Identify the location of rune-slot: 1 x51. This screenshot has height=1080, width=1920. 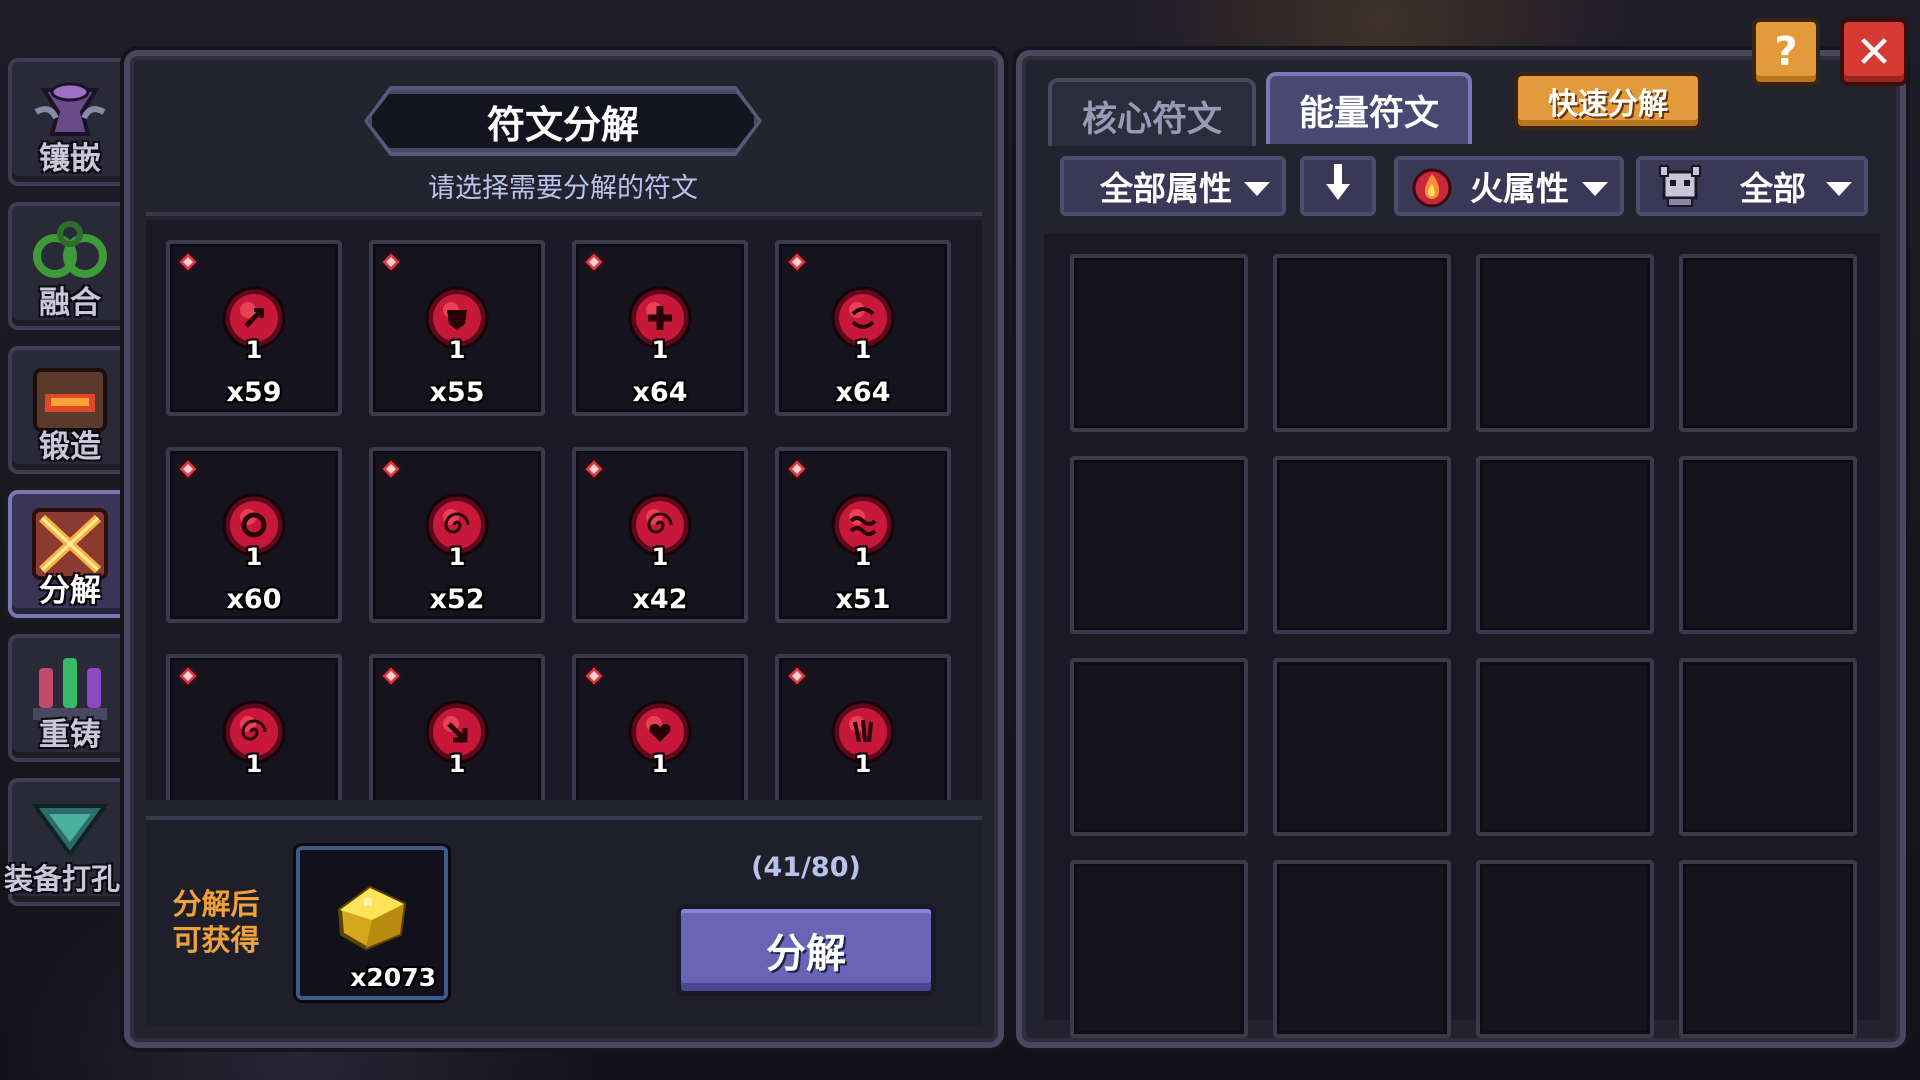
(863, 535).